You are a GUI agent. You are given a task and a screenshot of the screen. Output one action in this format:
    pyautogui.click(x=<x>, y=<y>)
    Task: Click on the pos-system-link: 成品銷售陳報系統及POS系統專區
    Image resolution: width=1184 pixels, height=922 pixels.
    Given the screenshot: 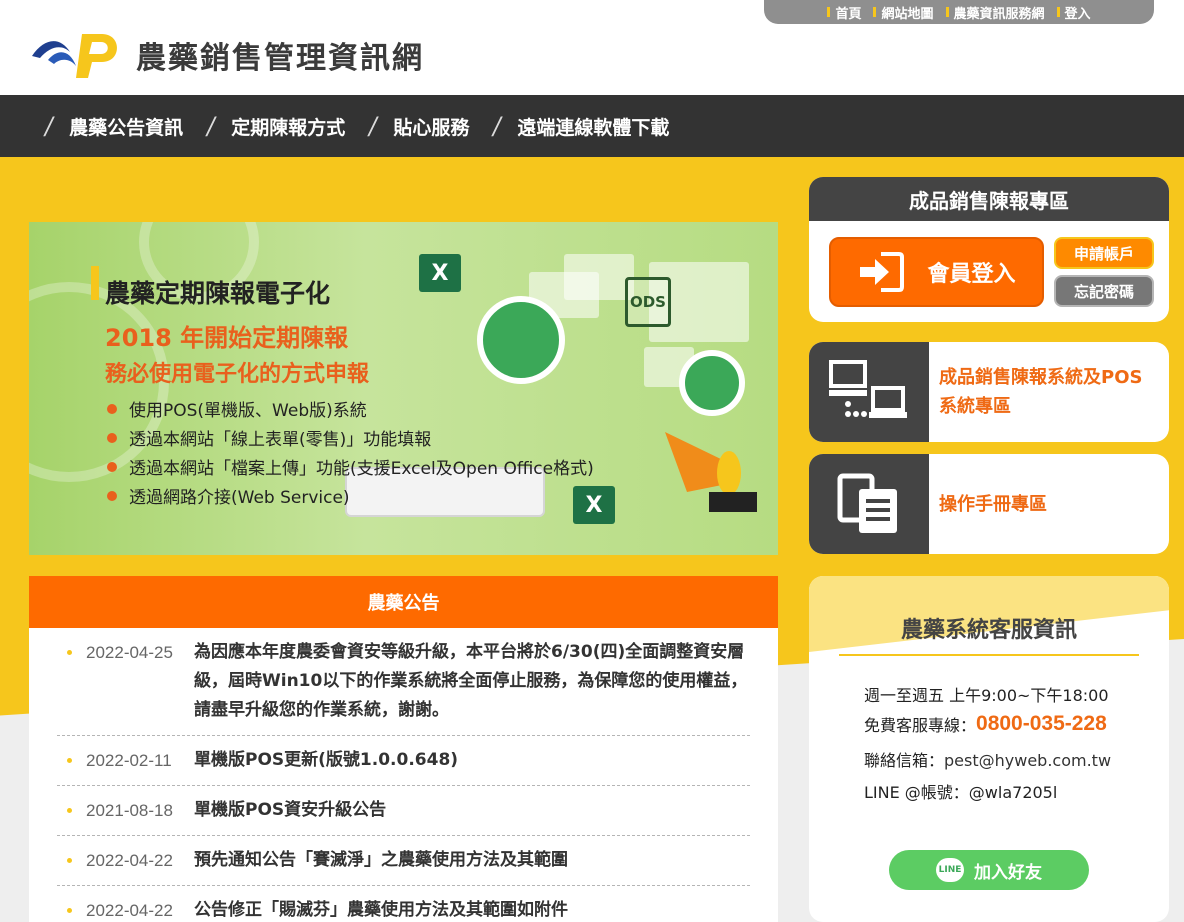 What is the action you would take?
    pyautogui.click(x=989, y=392)
    